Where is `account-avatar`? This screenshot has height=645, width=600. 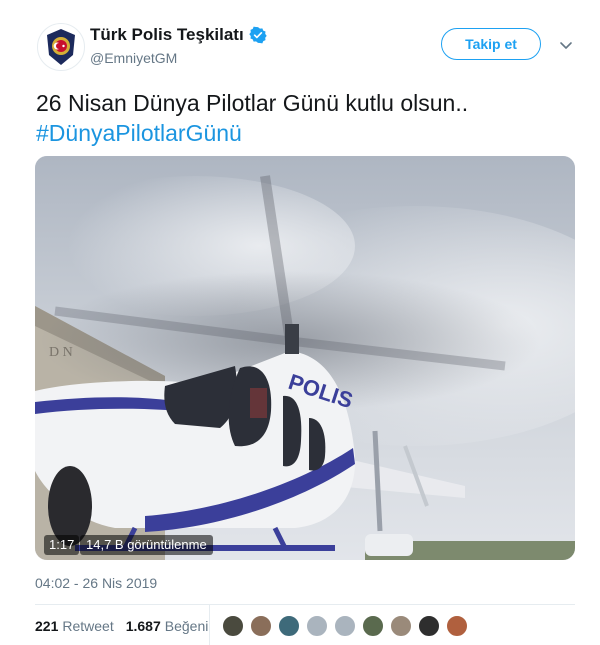
account-avatar is located at coordinates (61, 47).